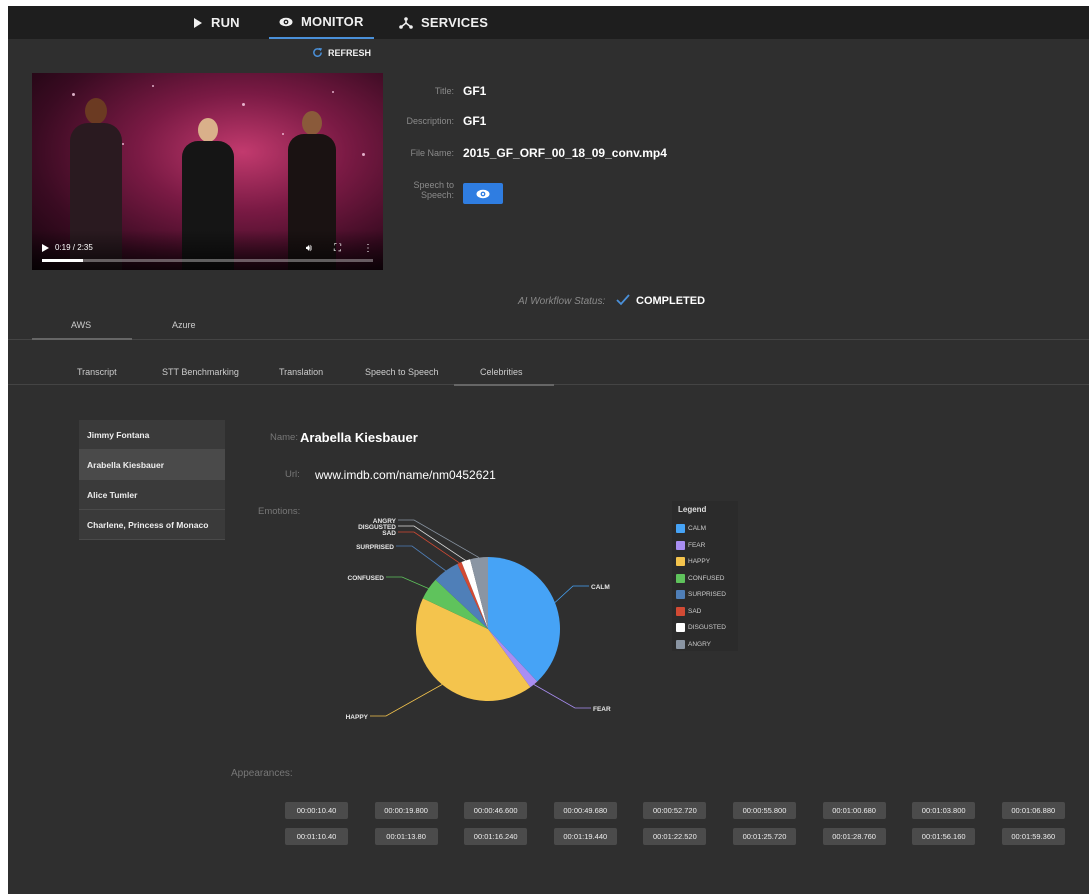 This screenshot has height=894, width=1089. Describe the element at coordinates (184, 325) in the screenshot. I see `tab-azure: Azure` at that location.